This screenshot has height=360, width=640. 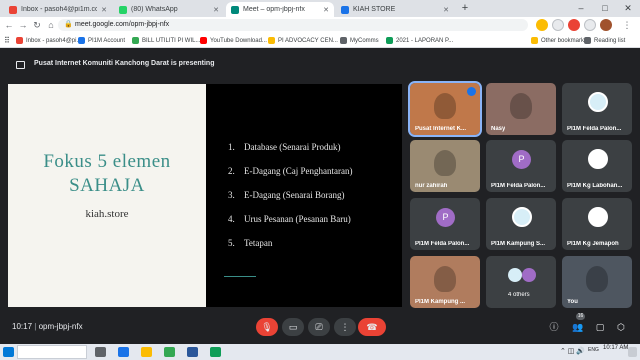 What do you see at coordinates (627, 25) in the screenshot?
I see `menu-icon: ⋮` at bounding box center [627, 25].